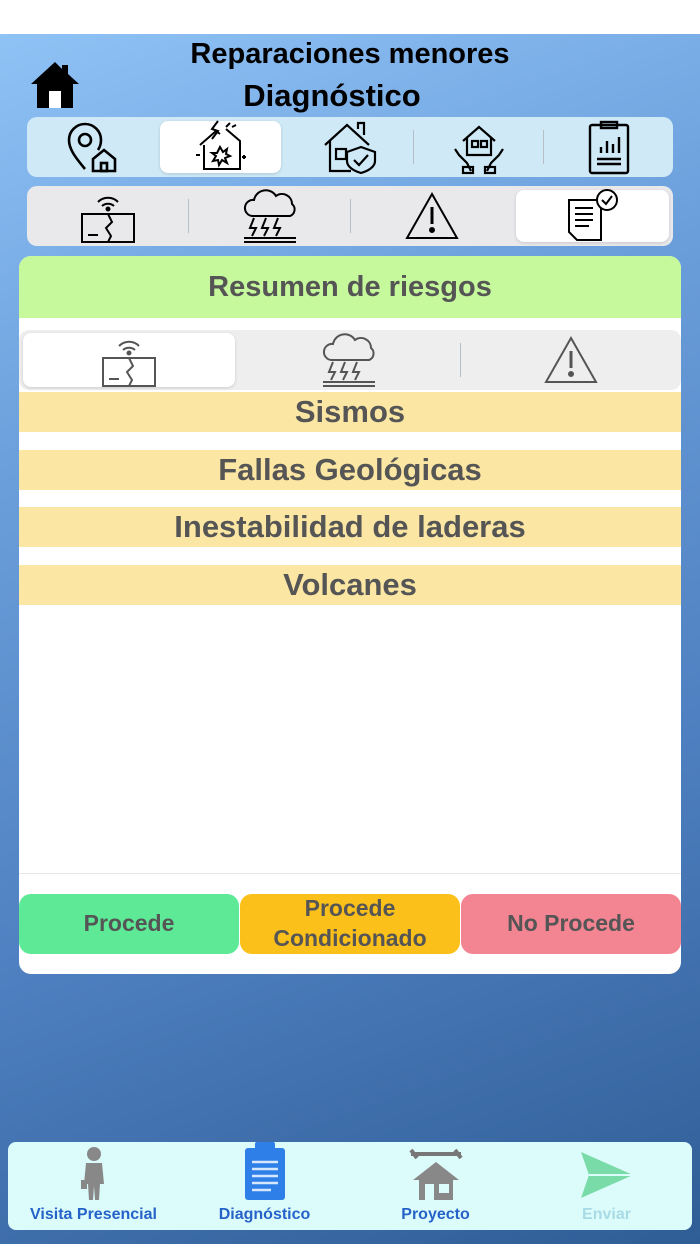  What do you see at coordinates (93, 1214) in the screenshot?
I see `nav-label: Visita Presencial` at bounding box center [93, 1214].